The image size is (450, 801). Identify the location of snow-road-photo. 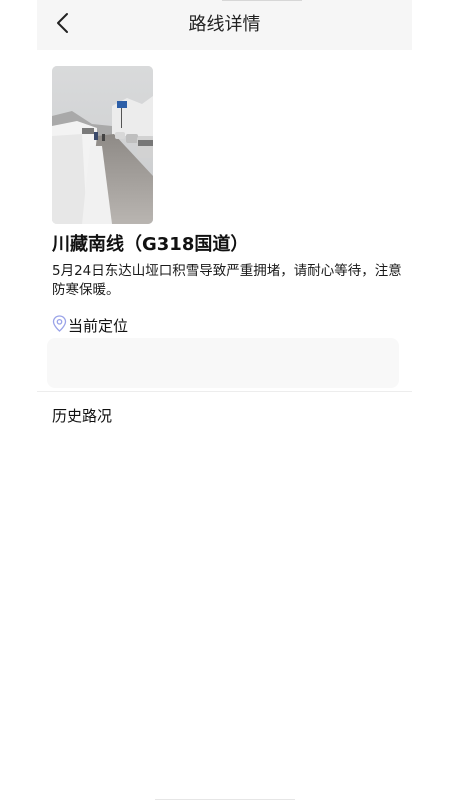
(102, 145).